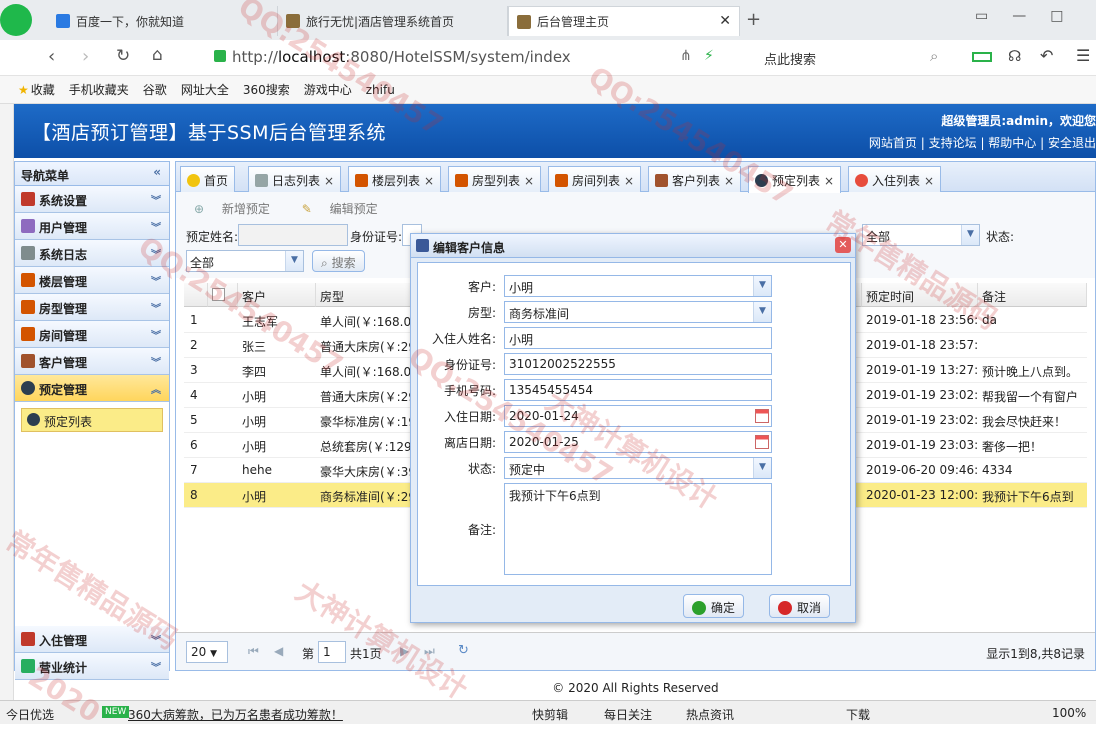 The height and width of the screenshot is (729, 1096). What do you see at coordinates (753, 19) in the screenshot?
I see `new-tab-icon: +` at bounding box center [753, 19].